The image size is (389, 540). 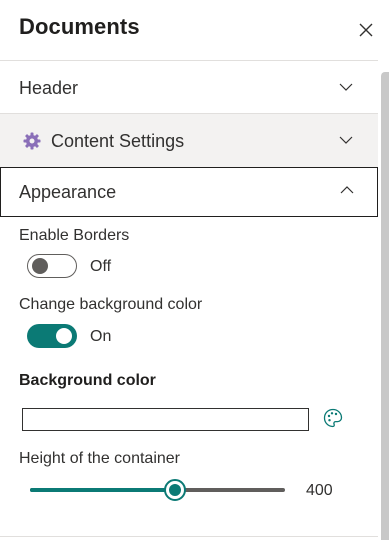 What do you see at coordinates (189, 86) in the screenshot?
I see `section-header: Header` at bounding box center [189, 86].